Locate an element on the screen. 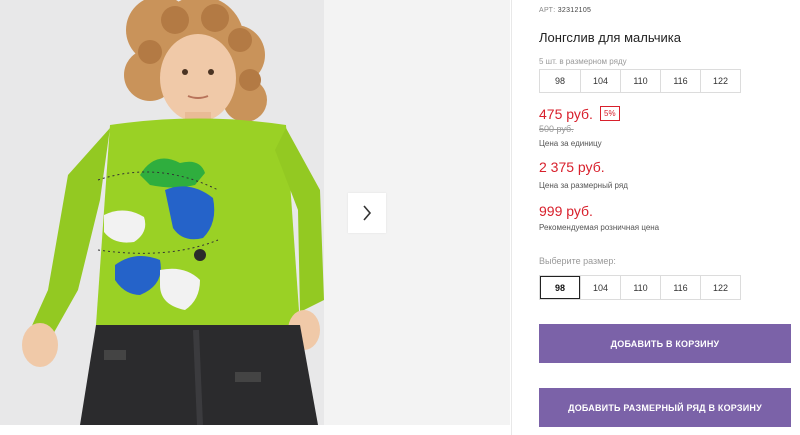 The image size is (800, 435). chevron-right-icon is located at coordinates (367, 213).